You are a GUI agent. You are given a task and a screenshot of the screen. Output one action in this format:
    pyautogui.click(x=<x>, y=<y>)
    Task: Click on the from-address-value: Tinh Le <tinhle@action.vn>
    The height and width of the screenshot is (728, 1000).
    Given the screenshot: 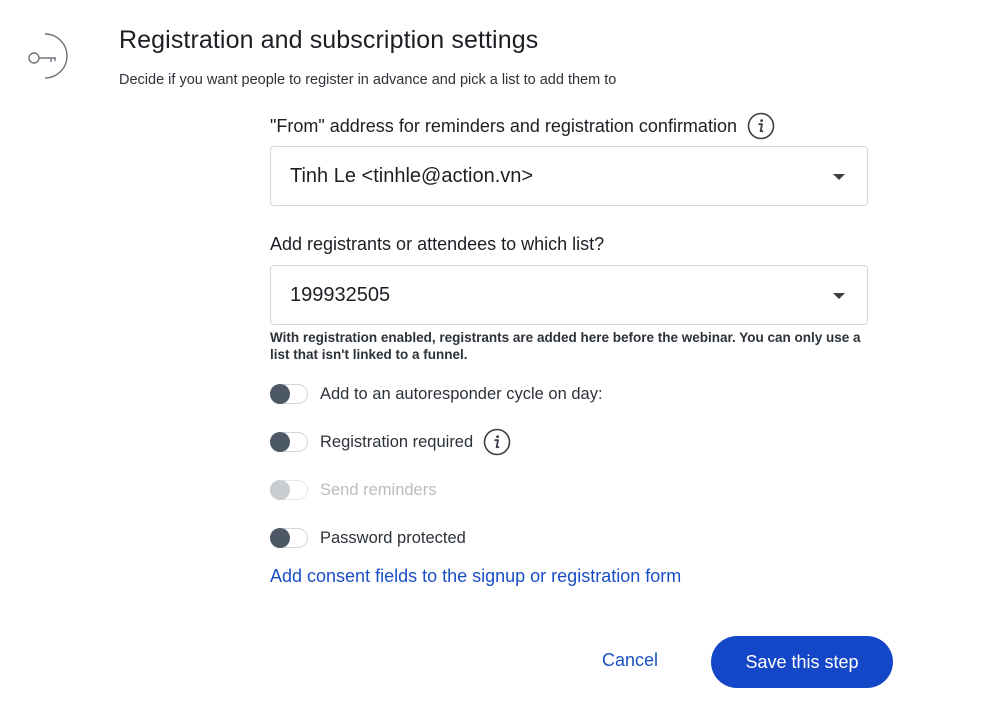 What is the action you would take?
    pyautogui.click(x=412, y=175)
    